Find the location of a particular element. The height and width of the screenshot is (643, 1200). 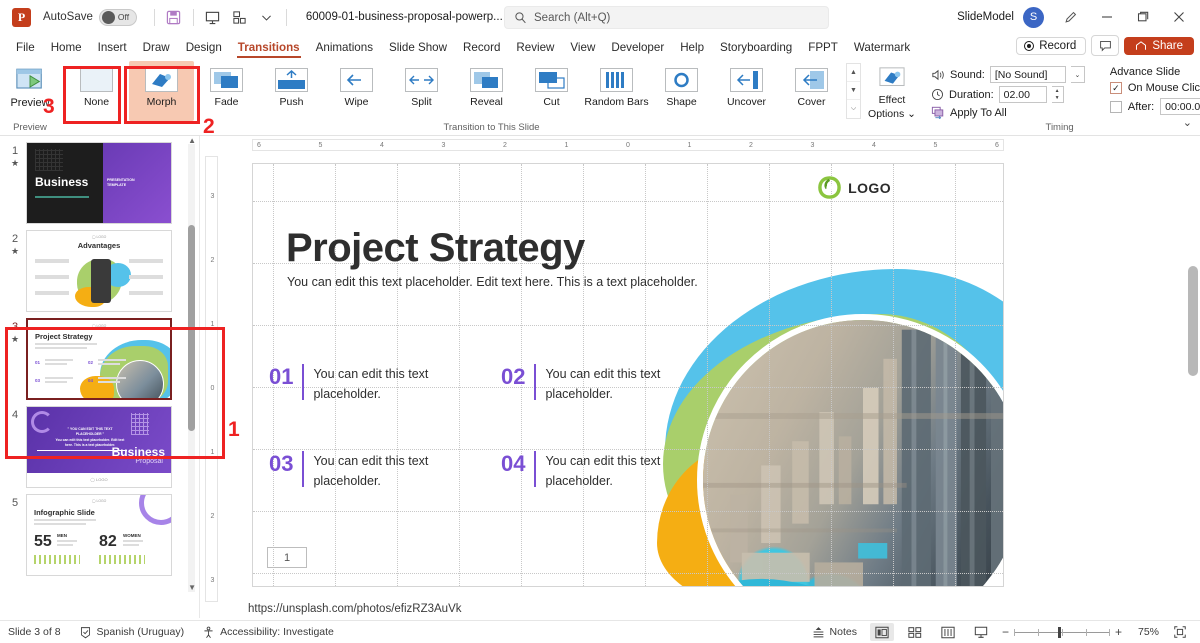

share-button: Share is located at coordinates (1159, 45).